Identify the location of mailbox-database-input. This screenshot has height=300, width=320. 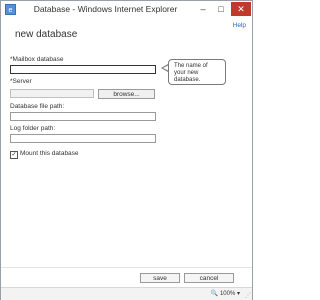
(83, 69).